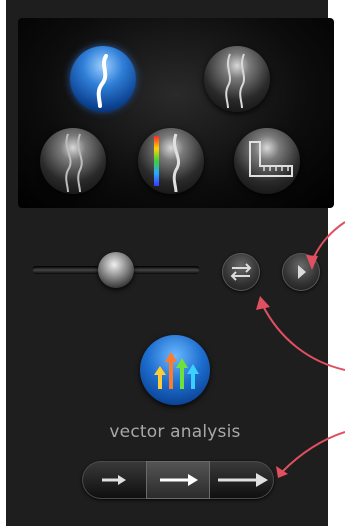  What do you see at coordinates (167, 163) in the screenshot?
I see `vessel-colorscale-icon` at bounding box center [167, 163].